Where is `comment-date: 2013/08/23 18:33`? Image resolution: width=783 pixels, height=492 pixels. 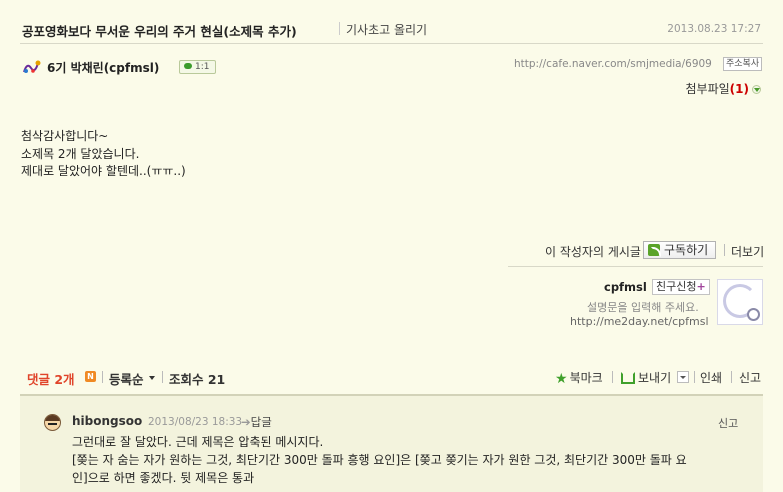 comment-date: 2013/08/23 18:33 is located at coordinates (195, 422).